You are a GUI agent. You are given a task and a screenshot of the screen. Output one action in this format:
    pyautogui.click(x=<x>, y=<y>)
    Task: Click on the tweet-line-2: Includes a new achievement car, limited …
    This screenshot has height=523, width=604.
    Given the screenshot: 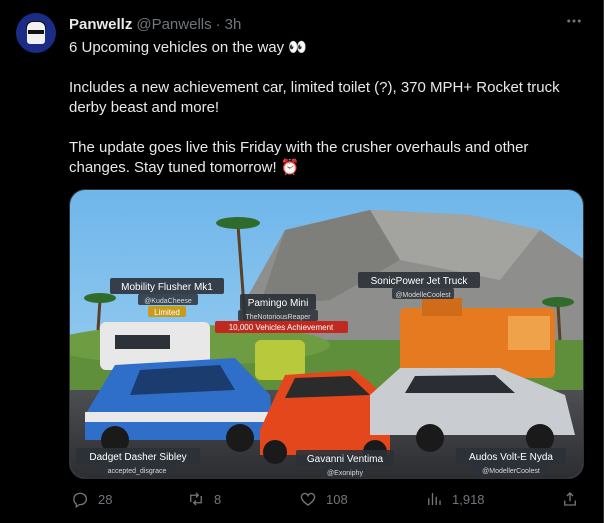 What is the action you would take?
    pyautogui.click(x=314, y=97)
    